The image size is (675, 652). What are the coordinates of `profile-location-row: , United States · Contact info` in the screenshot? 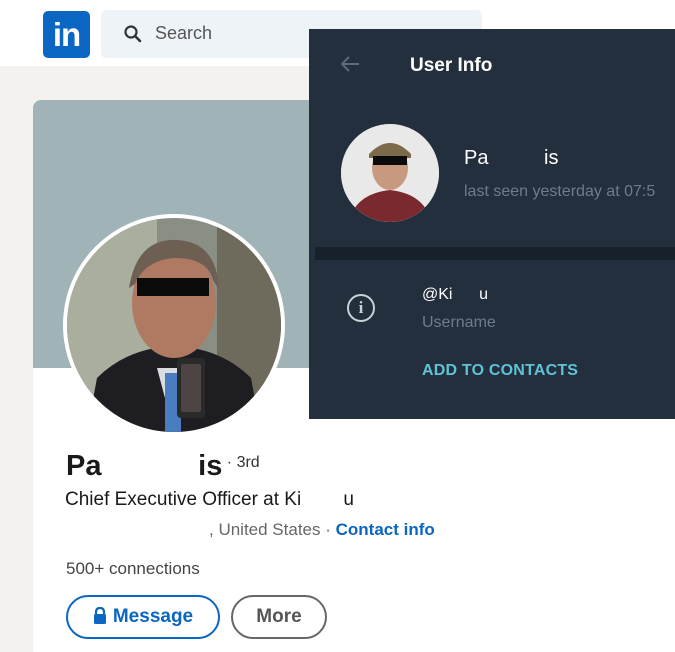 It's located at (322, 530).